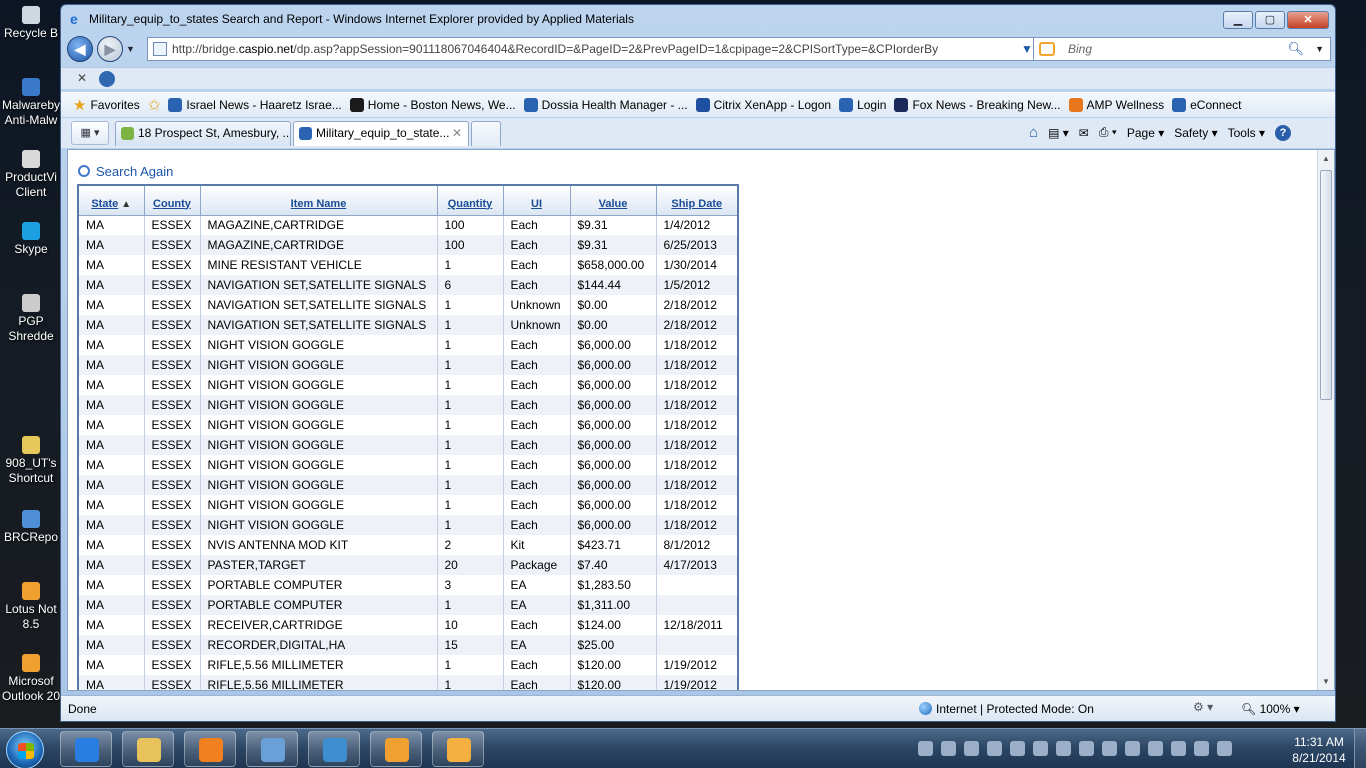  Describe the element at coordinates (1058, 133) in the screenshot. I see `feeds-icon: ▤ ▾` at that location.